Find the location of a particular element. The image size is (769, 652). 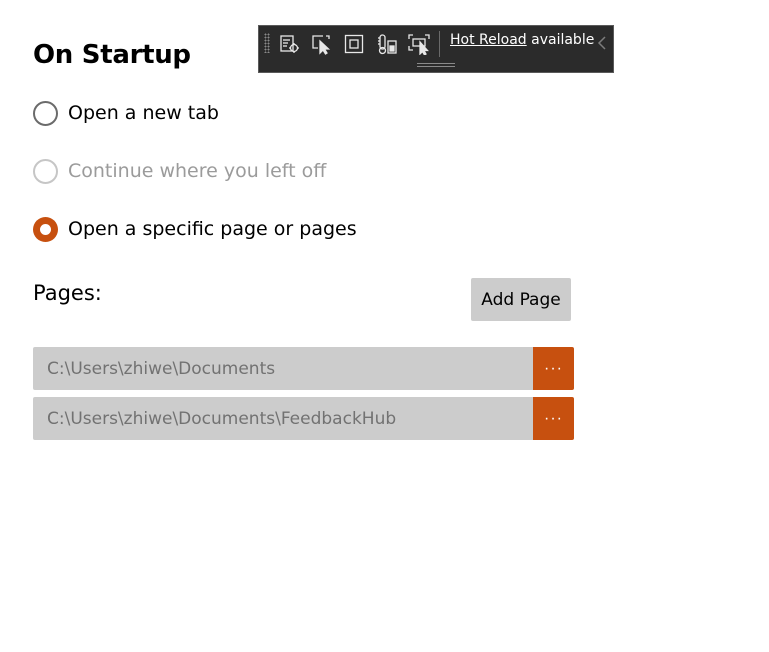

toolbar-separator is located at coordinates (439, 44).